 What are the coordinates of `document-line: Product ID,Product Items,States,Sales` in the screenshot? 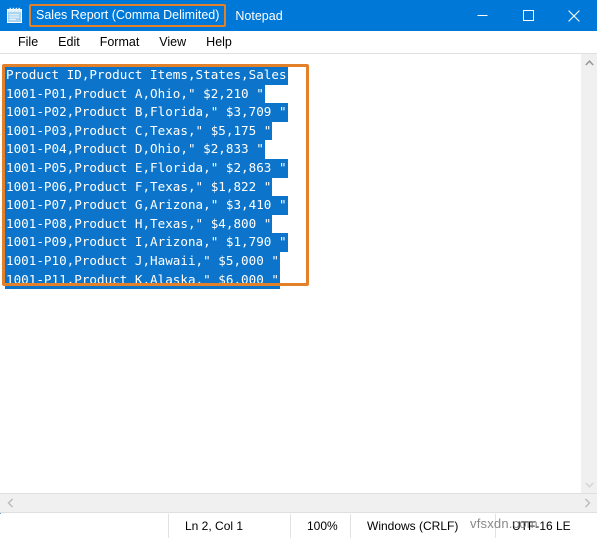 It's located at (146, 75).